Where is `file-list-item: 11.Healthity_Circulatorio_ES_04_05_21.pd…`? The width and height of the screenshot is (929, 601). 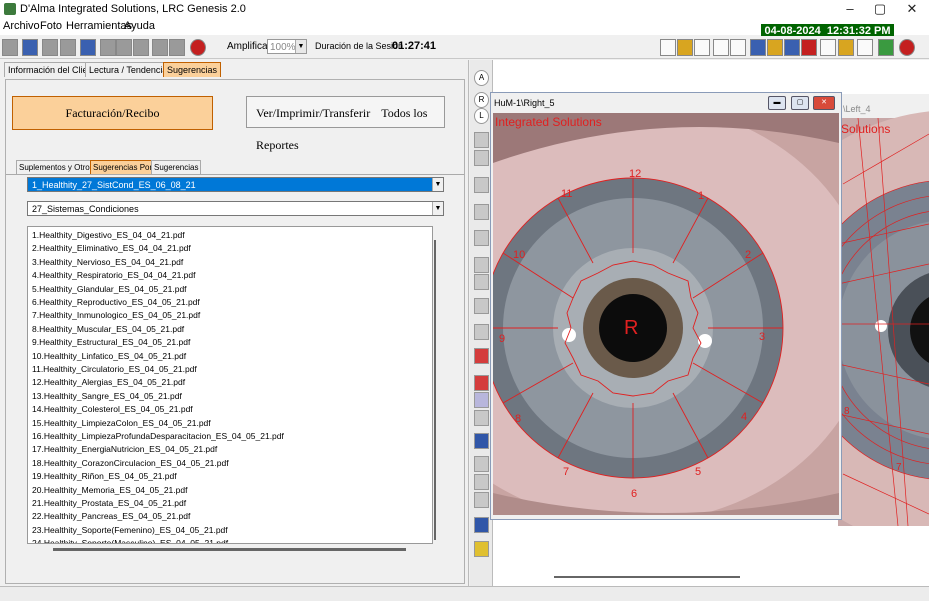
file-list-item: 11.Healthity_Circulatorio_ES_04_05_21.pd… is located at coordinates (114, 369).